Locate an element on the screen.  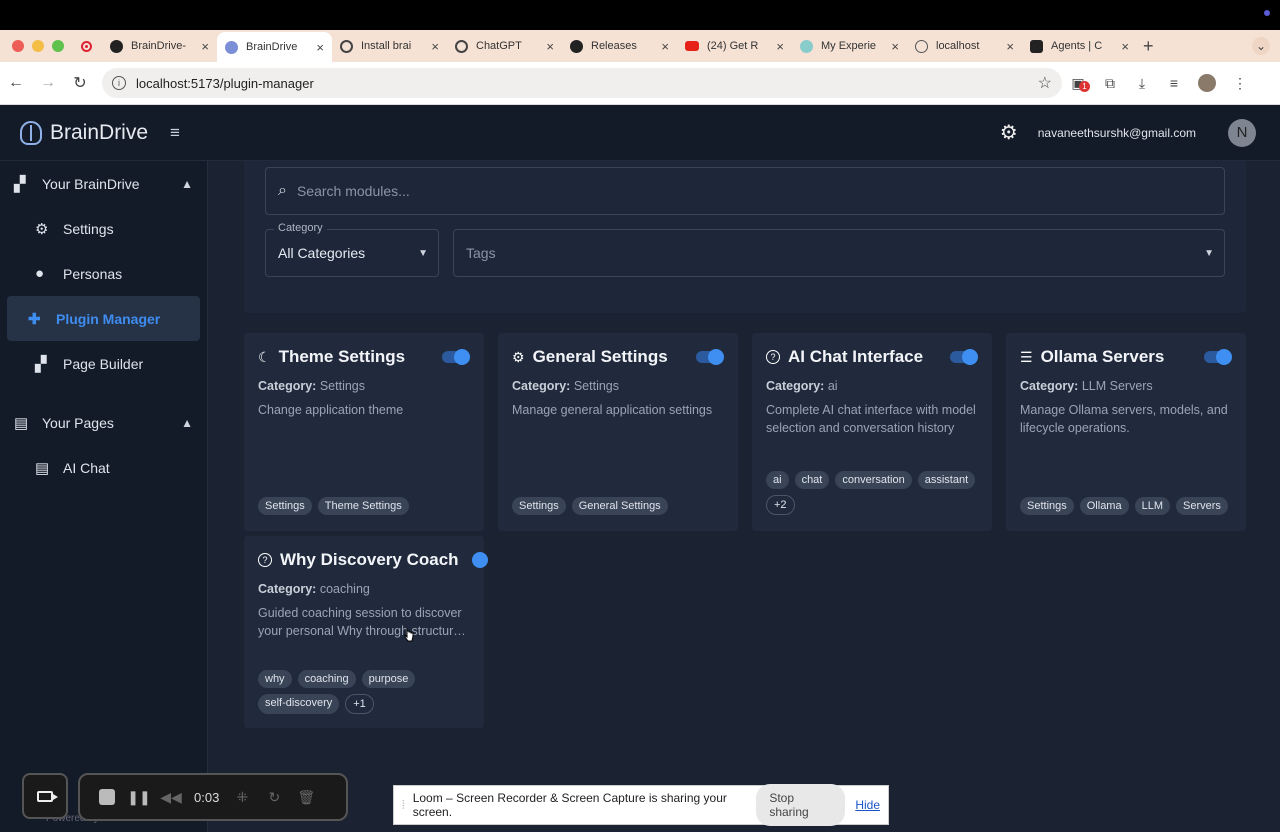
stop-sharing-button: Stop sharing is located at coordinates (801, 805).